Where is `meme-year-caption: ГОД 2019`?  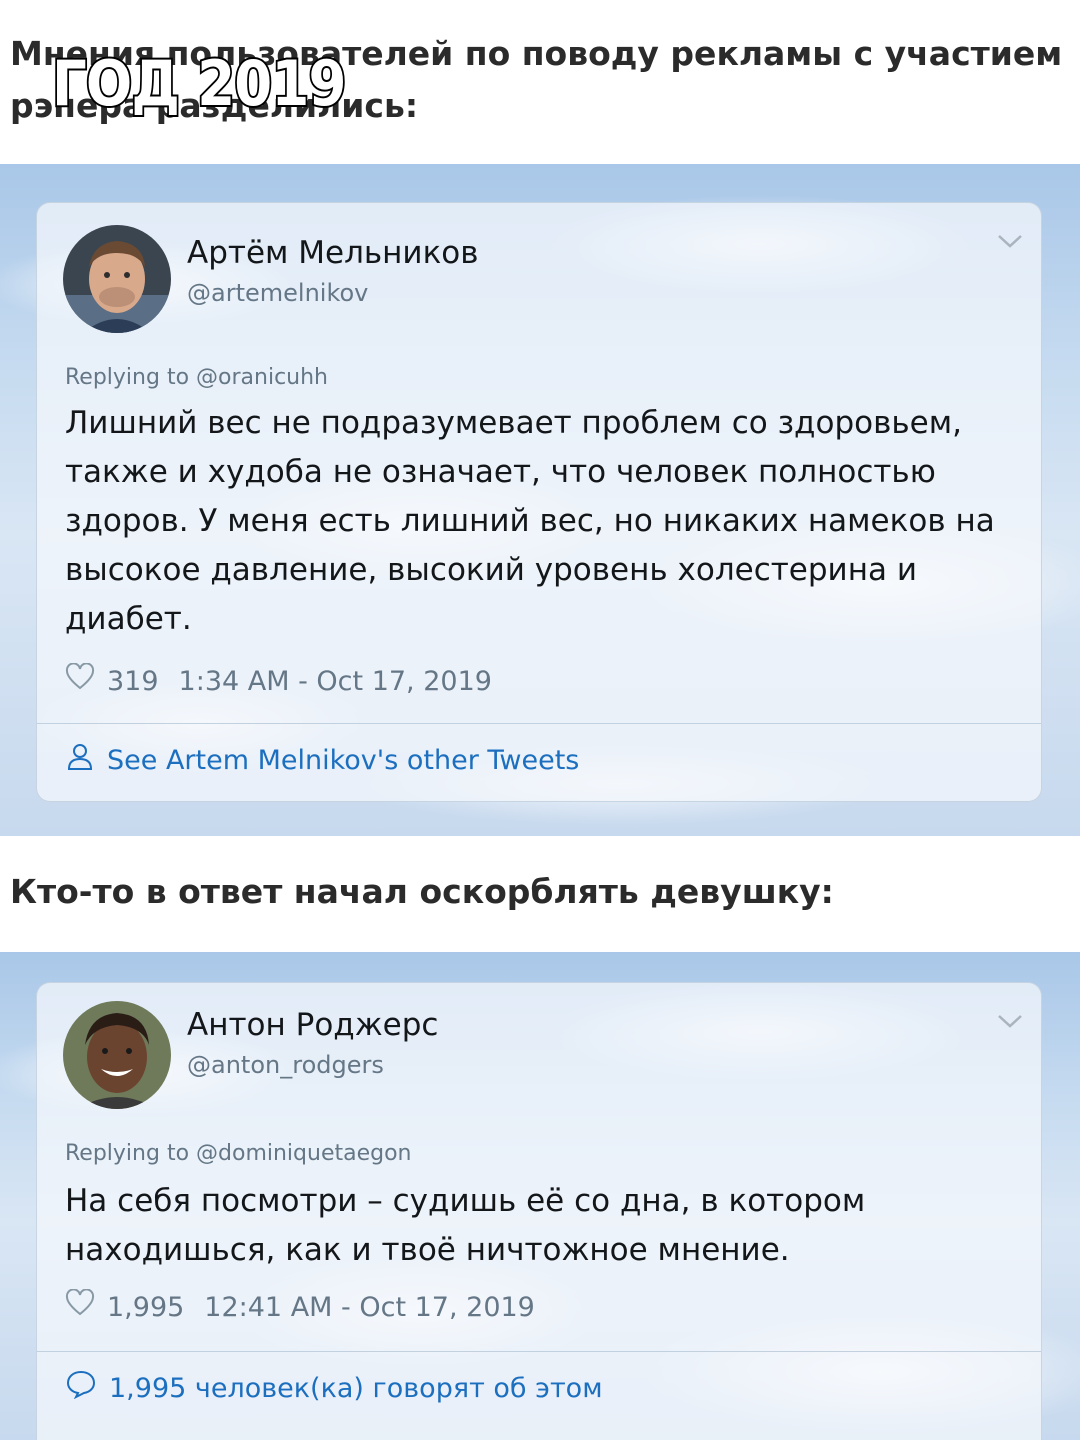
meme-year-caption: ГОД 2019 is located at coordinates (199, 83).